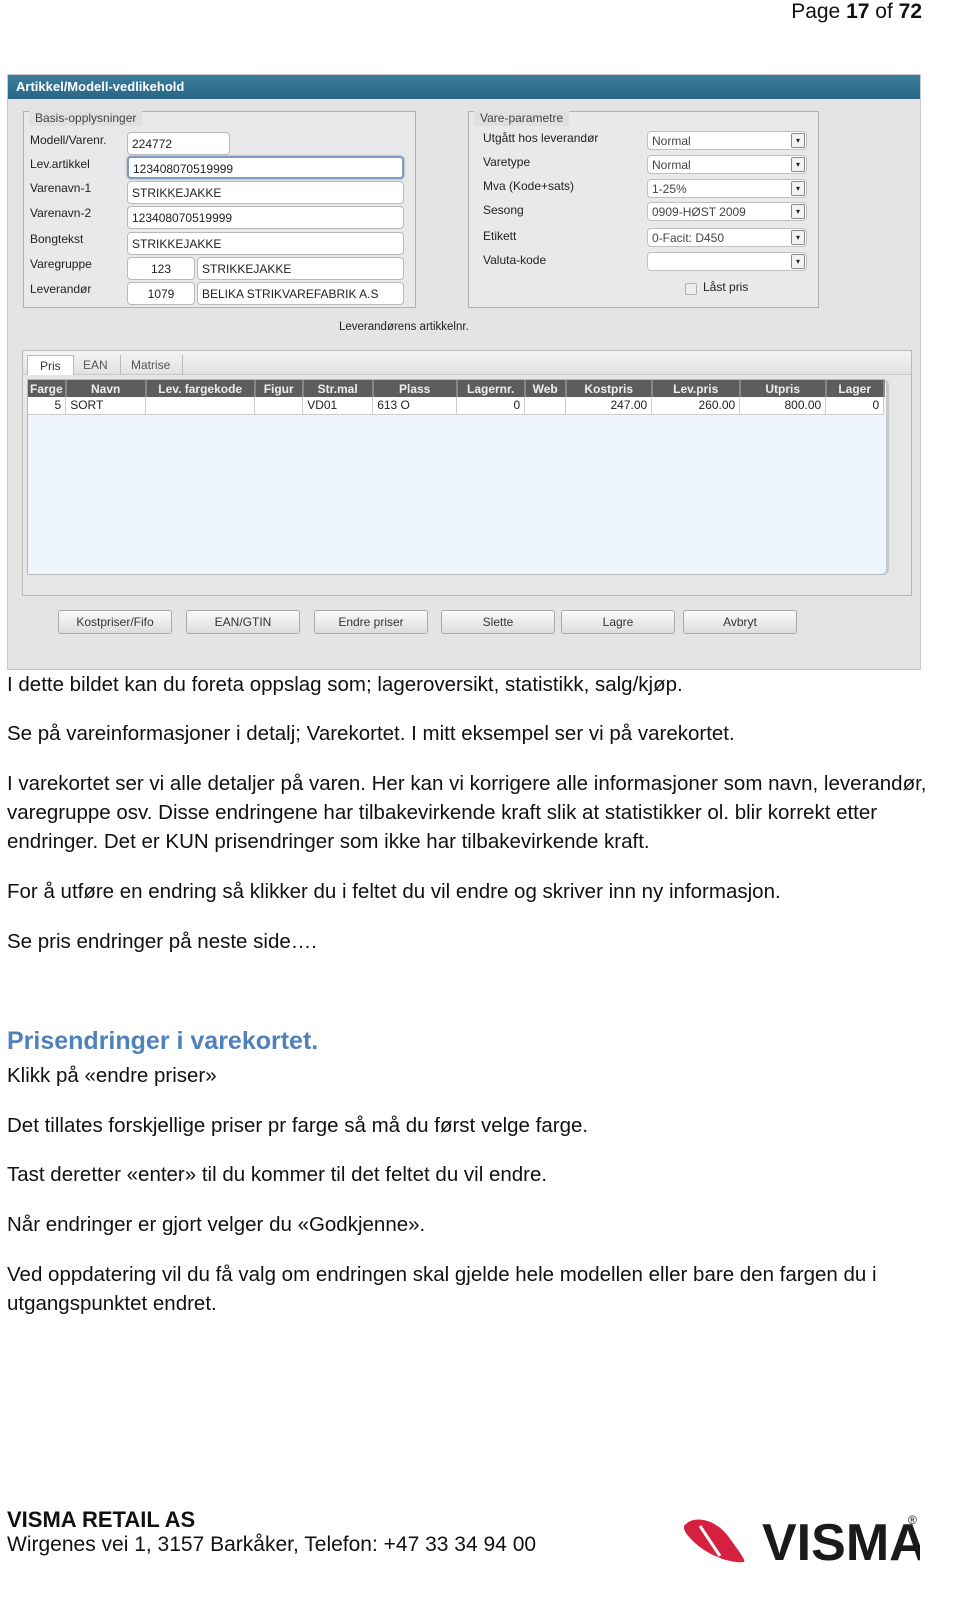 This screenshot has width=960, height=1624. I want to click on params-legend: Vare-parametre, so click(522, 118).